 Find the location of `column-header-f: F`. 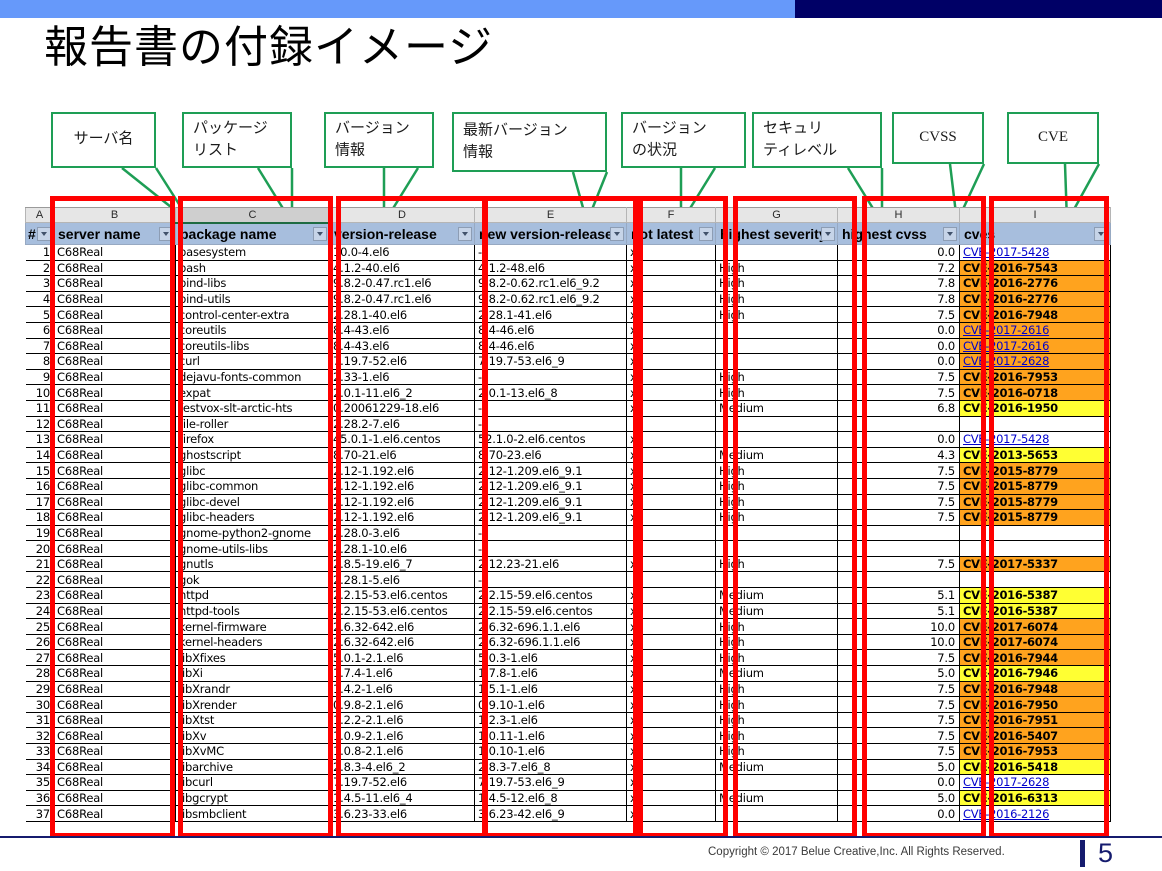

column-header-f: F is located at coordinates (671, 215).